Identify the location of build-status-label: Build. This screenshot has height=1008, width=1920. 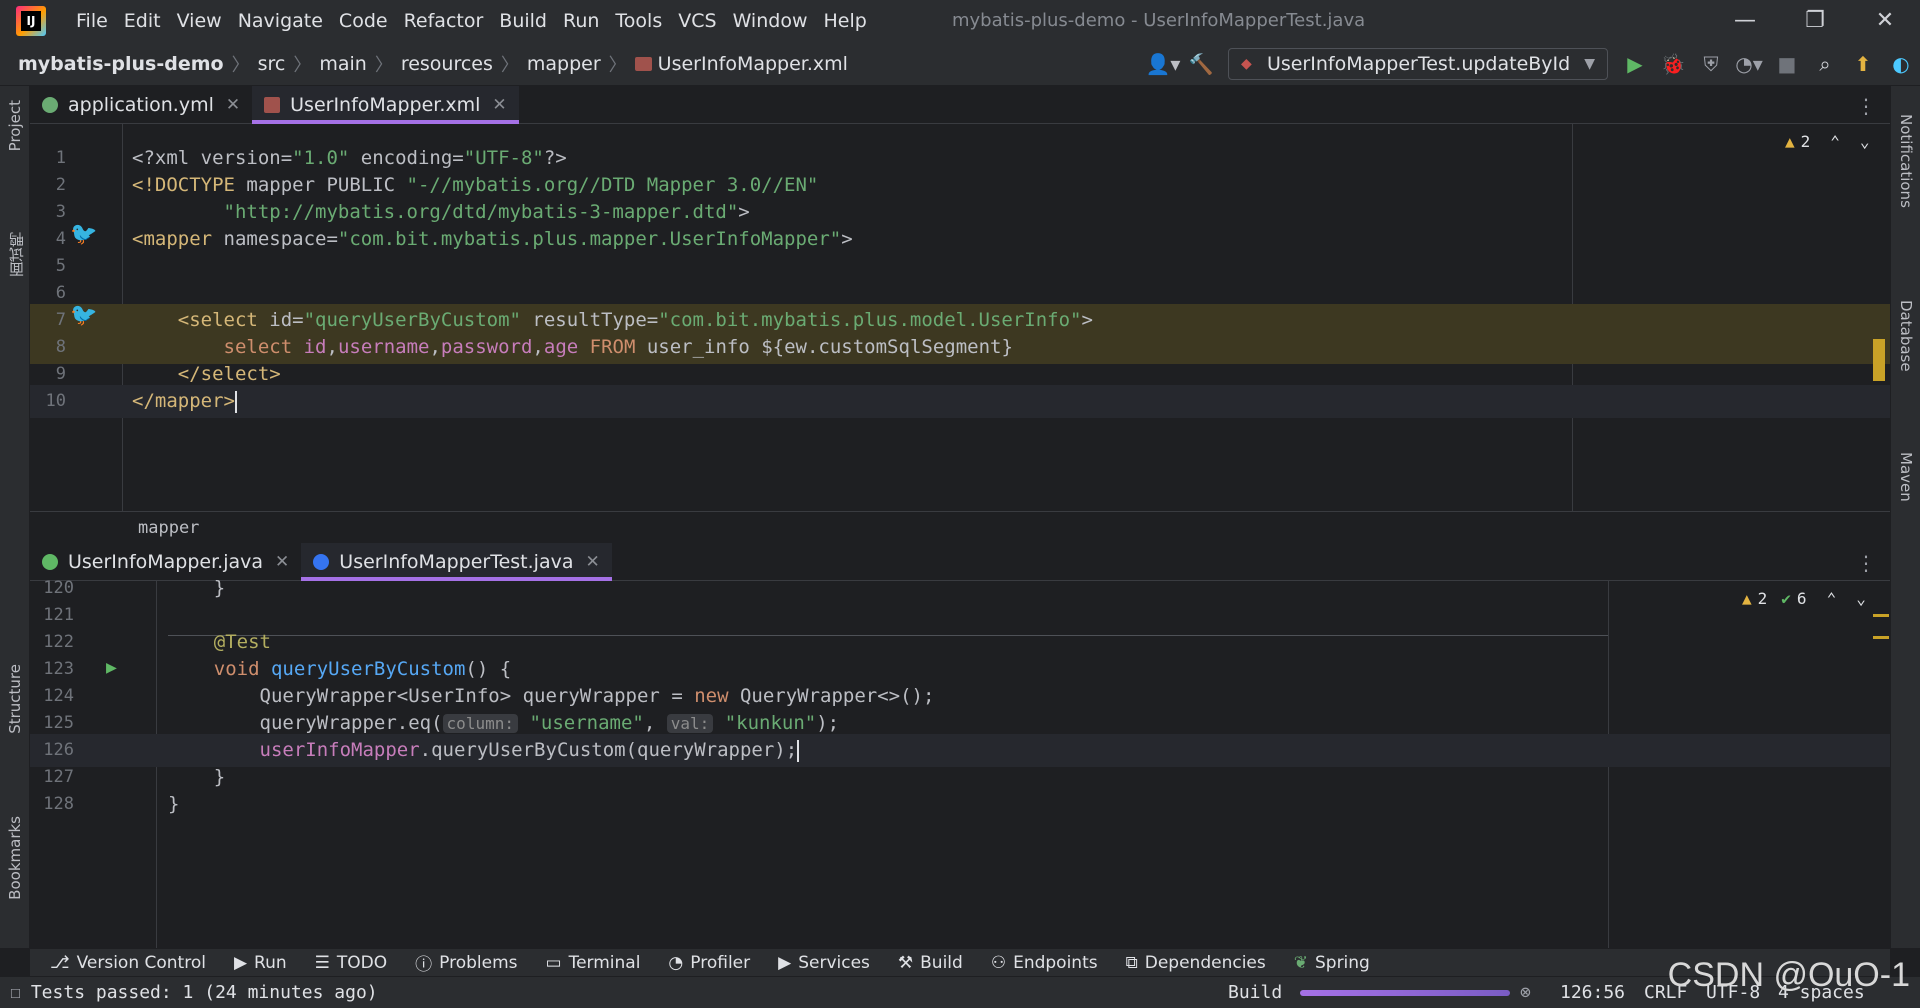
(1255, 992).